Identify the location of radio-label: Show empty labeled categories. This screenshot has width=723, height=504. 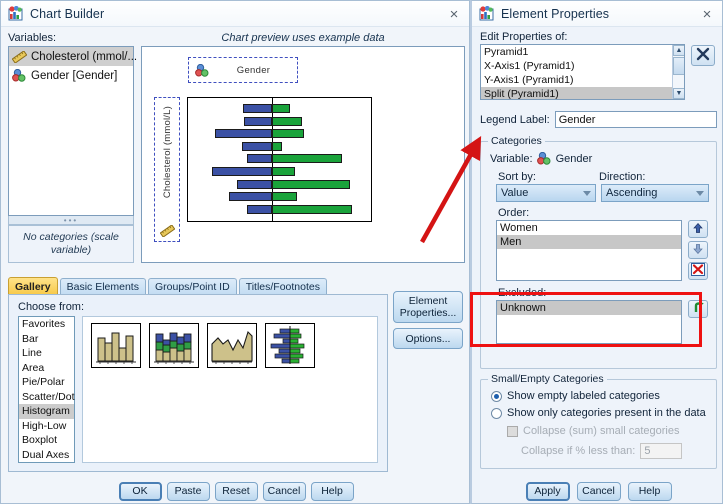
(583, 396).